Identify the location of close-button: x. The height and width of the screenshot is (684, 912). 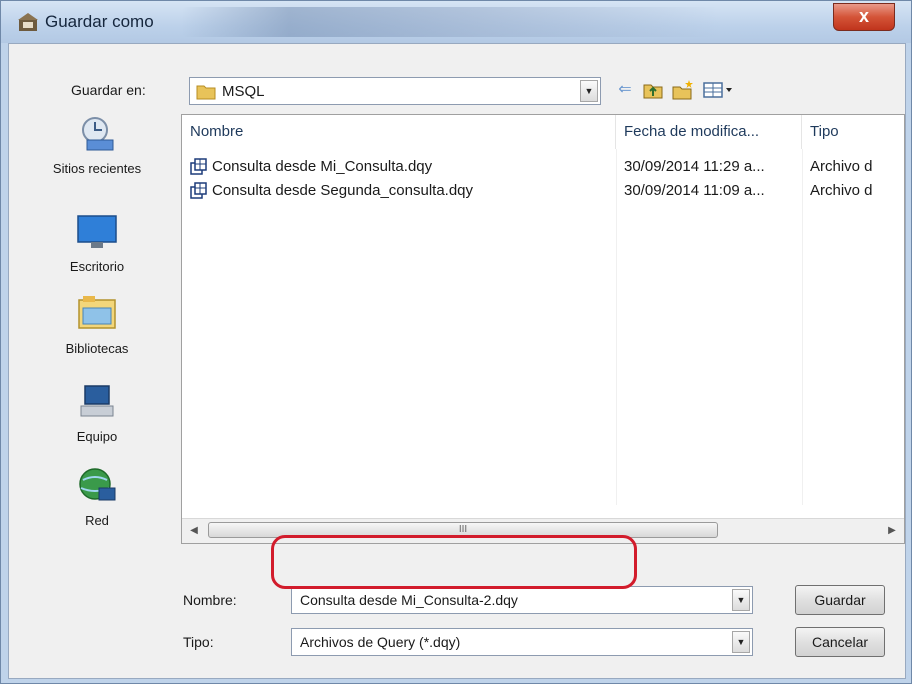
(864, 17).